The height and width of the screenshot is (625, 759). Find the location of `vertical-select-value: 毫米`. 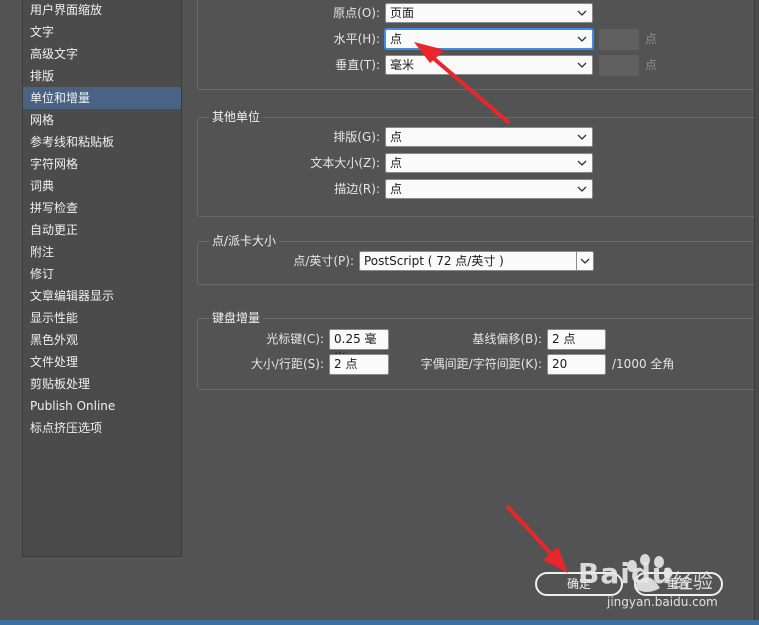

vertical-select-value: 毫米 is located at coordinates (402, 65).